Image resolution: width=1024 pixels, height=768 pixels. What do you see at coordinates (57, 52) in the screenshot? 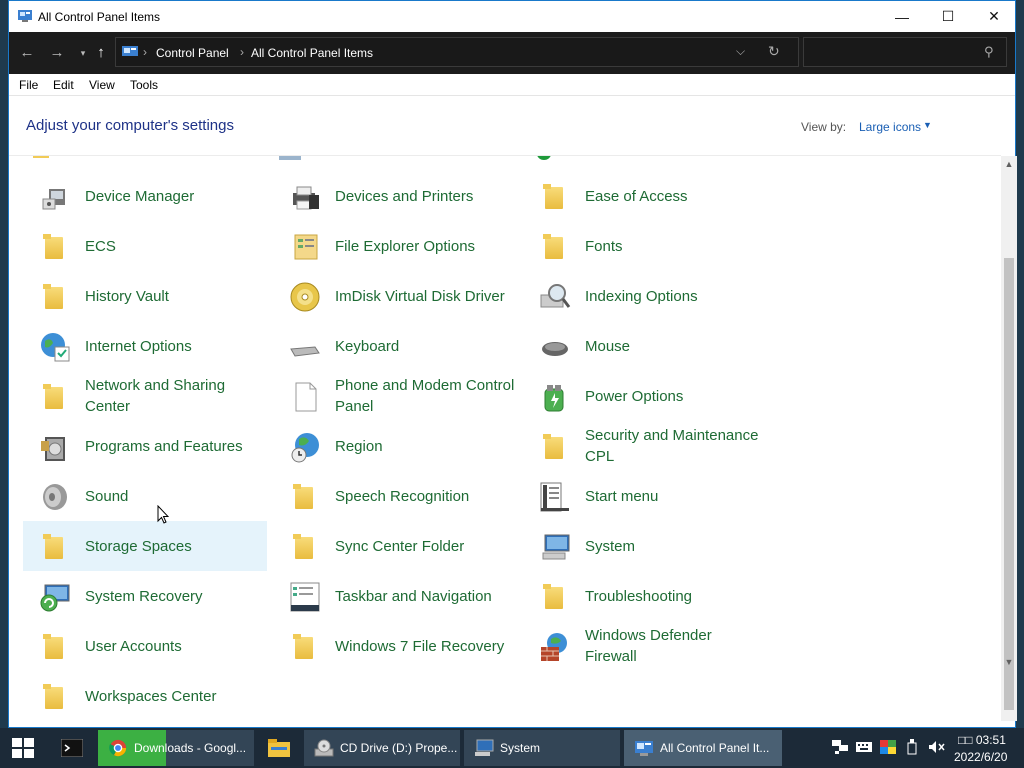
I see `forward-arrow-icon: →` at bounding box center [57, 52].